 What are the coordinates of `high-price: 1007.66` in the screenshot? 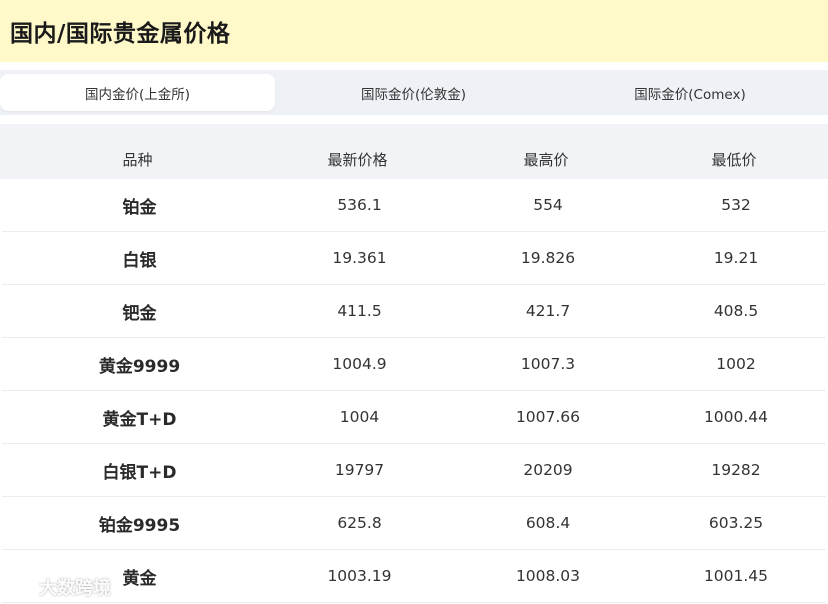 It's located at (548, 417).